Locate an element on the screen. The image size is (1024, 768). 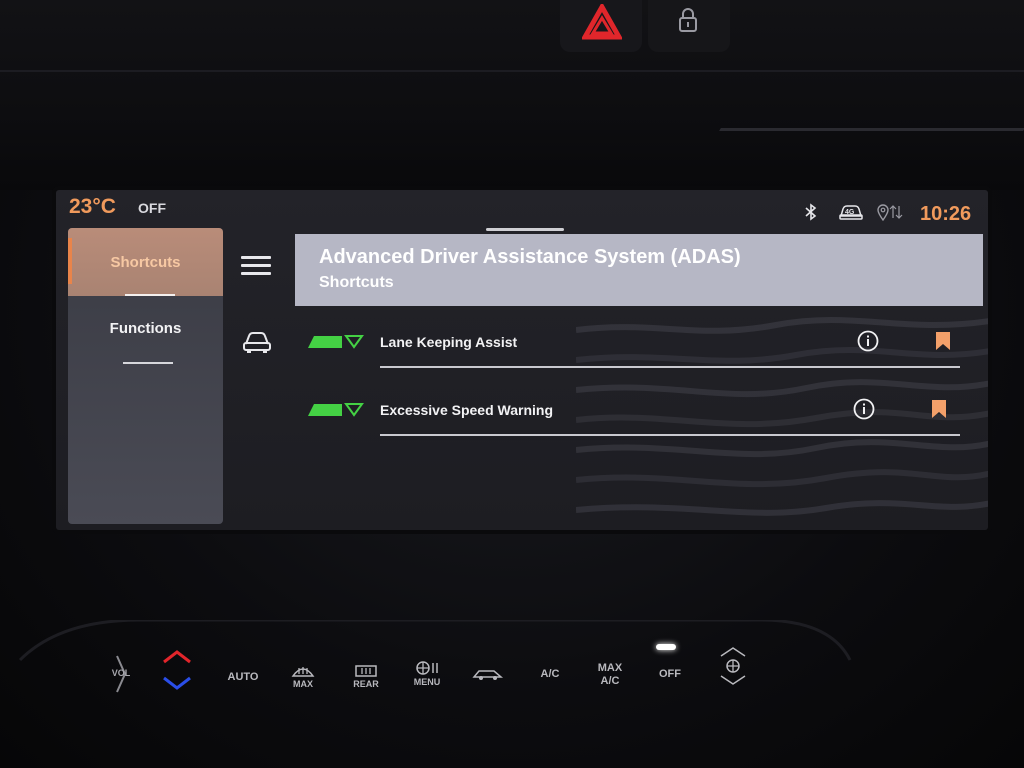
front-defrost-button: MAX is located at coordinates (303, 677).